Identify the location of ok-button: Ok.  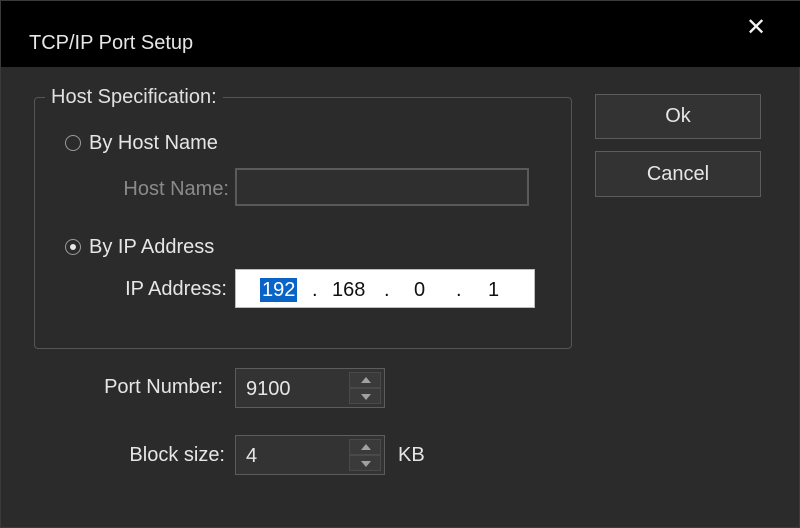
(678, 116).